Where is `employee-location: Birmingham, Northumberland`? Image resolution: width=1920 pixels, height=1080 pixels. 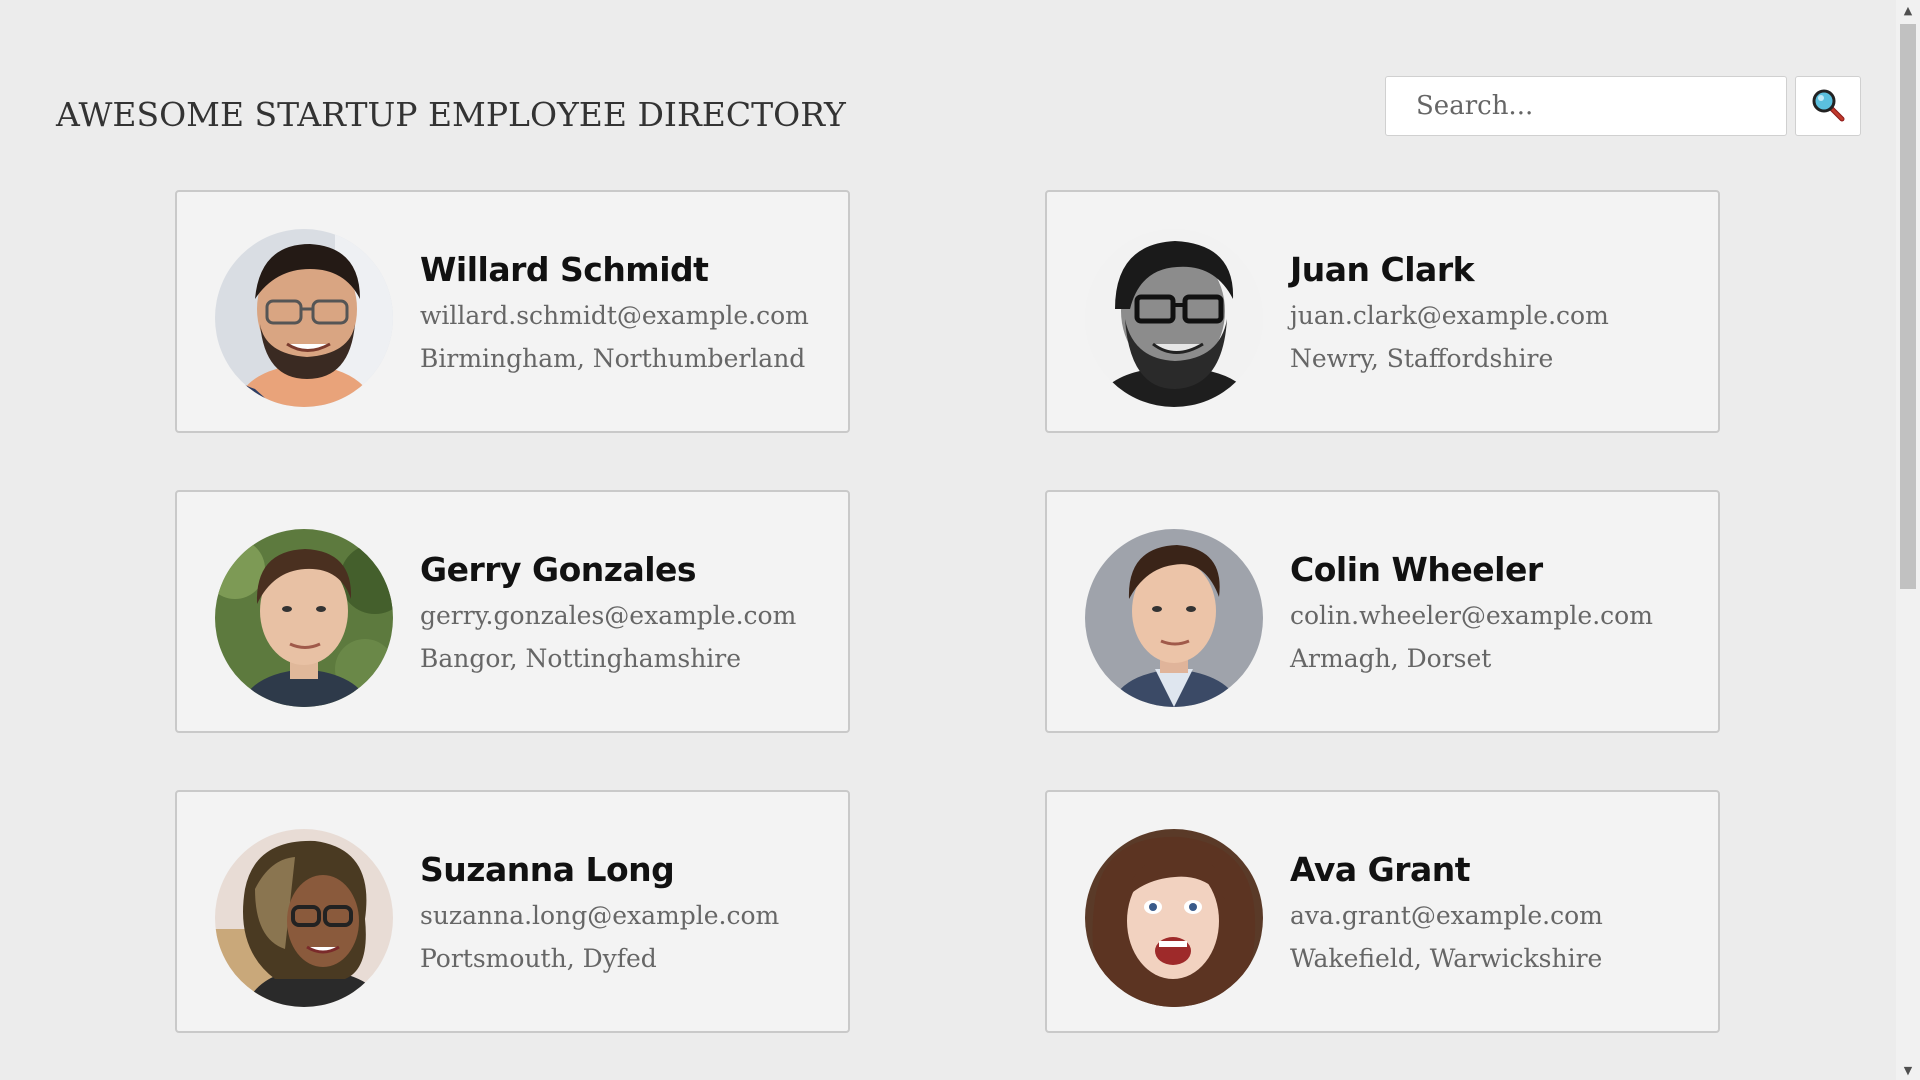 employee-location: Birmingham, Northumberland is located at coordinates (613, 358).